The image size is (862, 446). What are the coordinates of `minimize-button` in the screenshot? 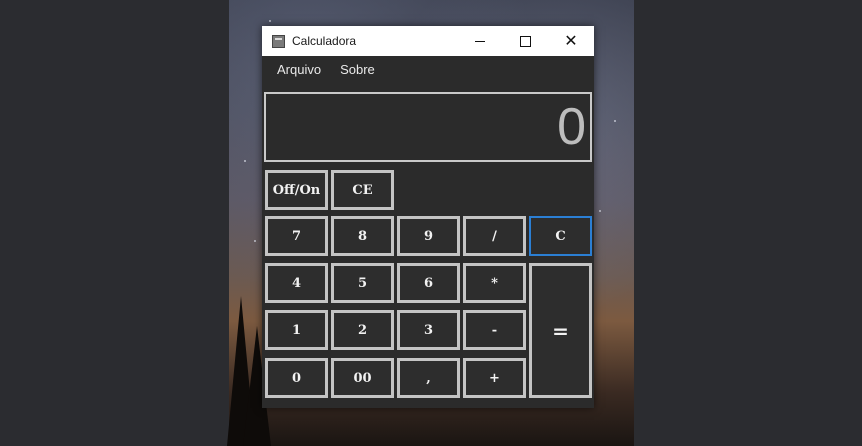 It's located at (480, 41).